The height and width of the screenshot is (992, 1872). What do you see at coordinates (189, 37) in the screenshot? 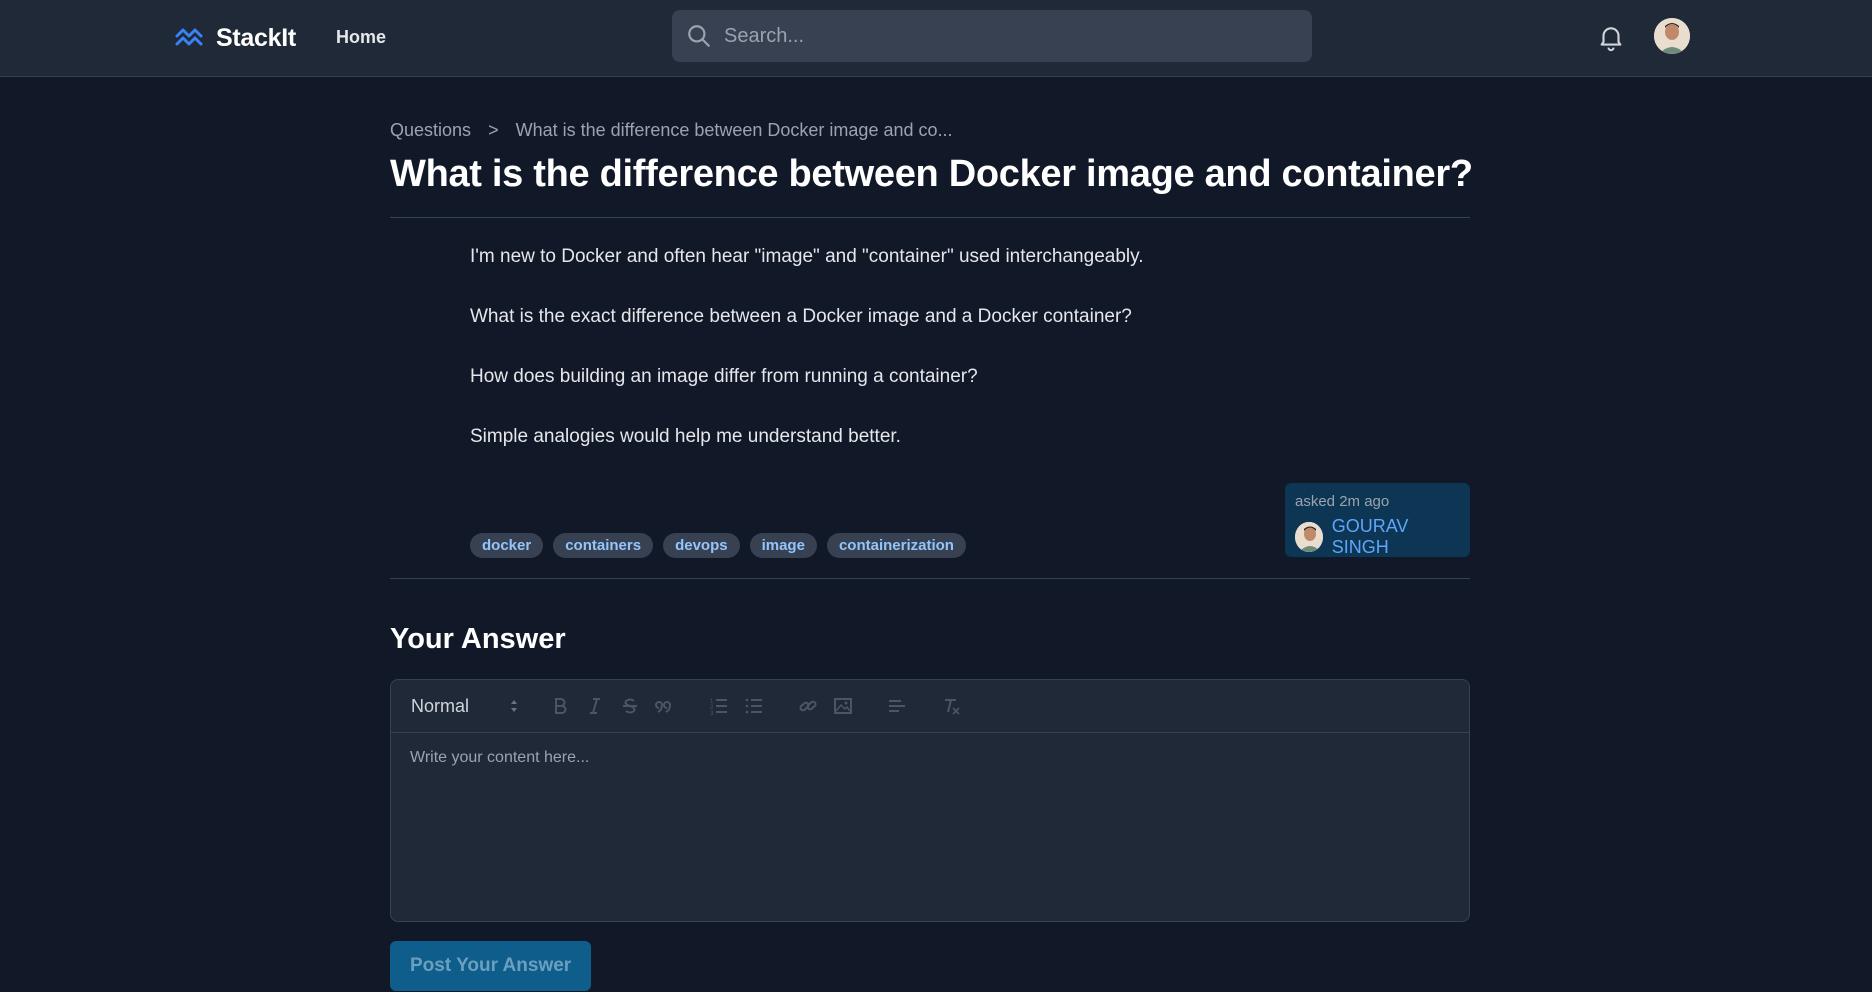
I see `stackit-logo-icon` at bounding box center [189, 37].